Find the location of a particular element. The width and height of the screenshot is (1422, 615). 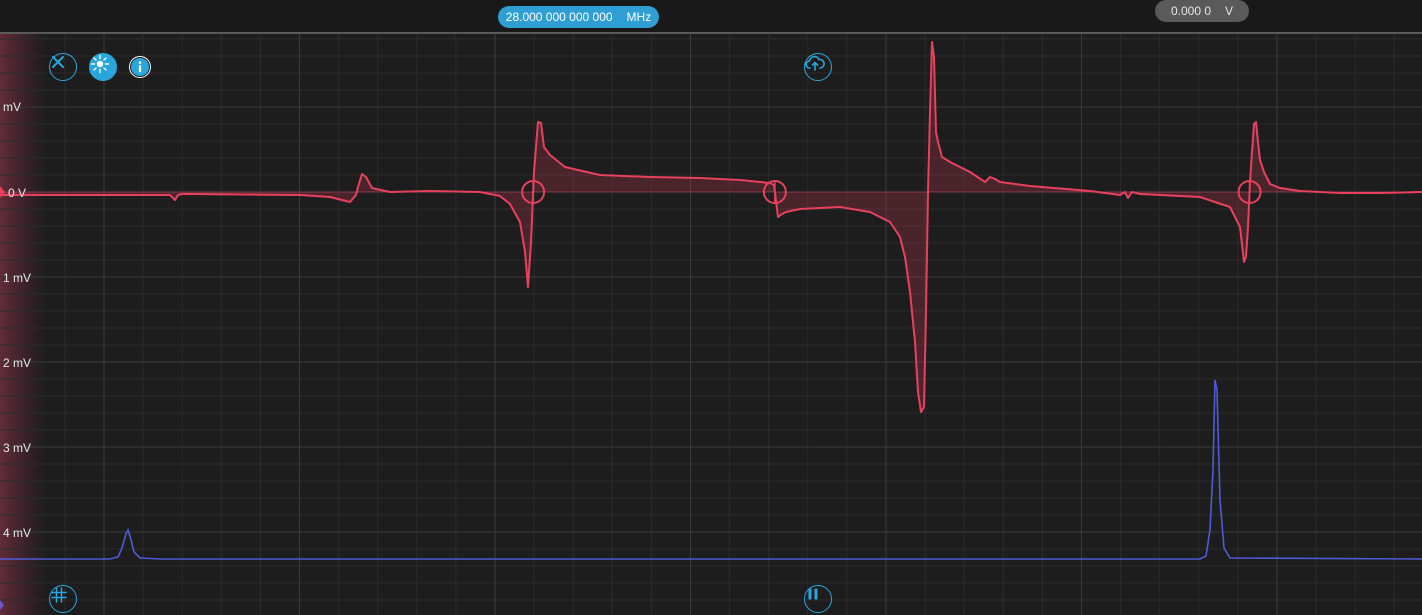

voltage-readout: 0.000 0 V is located at coordinates (1202, 11).